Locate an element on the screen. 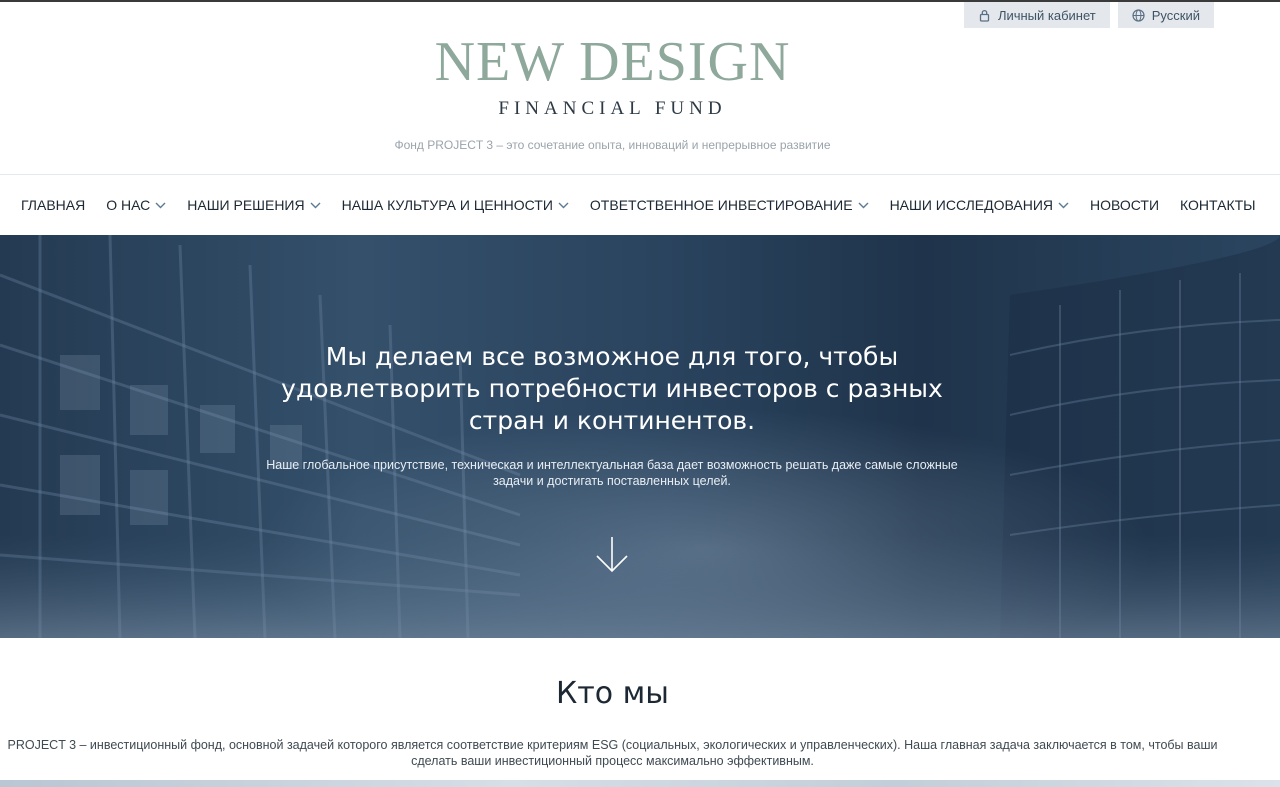 The height and width of the screenshot is (787, 1280). utility-bar: Личный кабинет Русский is located at coordinates (1088, 15).